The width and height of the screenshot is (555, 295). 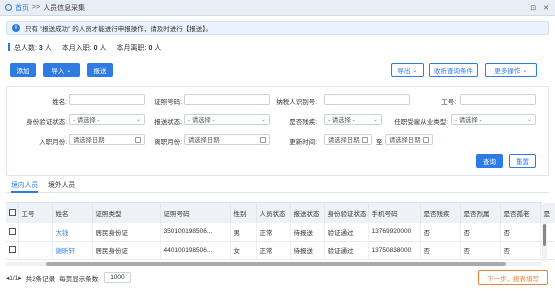 I want to click on column-header: 是否烈属, so click(x=480, y=213).